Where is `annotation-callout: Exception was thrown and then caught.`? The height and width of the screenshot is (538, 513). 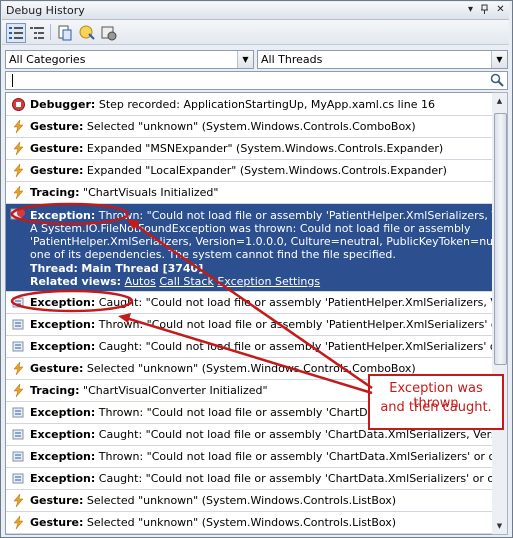
annotation-callout: Exception was thrown and then caught. is located at coordinates (436, 402).